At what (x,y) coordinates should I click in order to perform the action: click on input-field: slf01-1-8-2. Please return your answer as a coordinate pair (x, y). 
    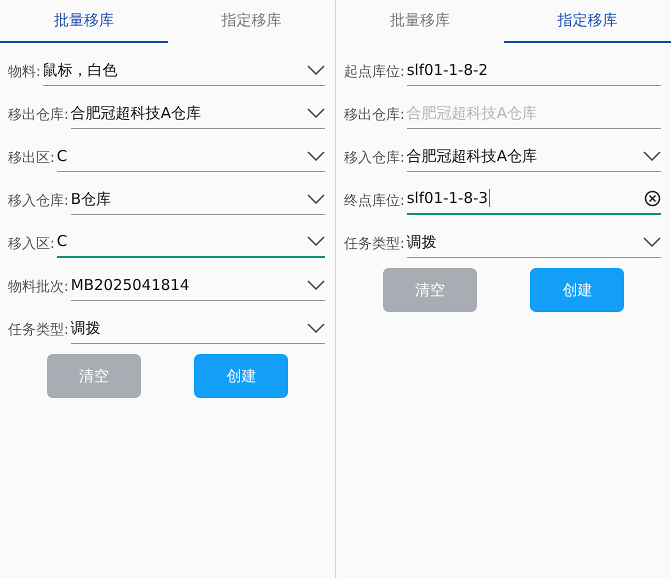
    Looking at the image, I should click on (533, 70).